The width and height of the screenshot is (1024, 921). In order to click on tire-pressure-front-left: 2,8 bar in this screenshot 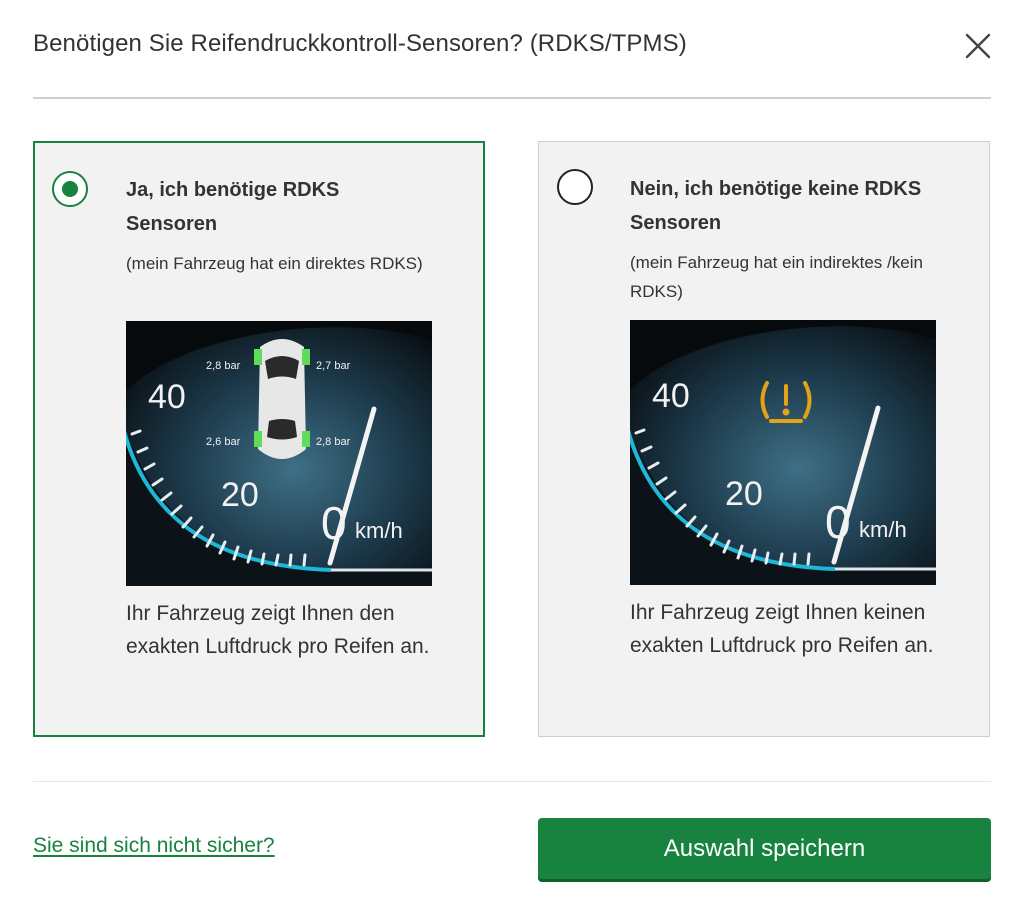, I will do `click(223, 366)`.